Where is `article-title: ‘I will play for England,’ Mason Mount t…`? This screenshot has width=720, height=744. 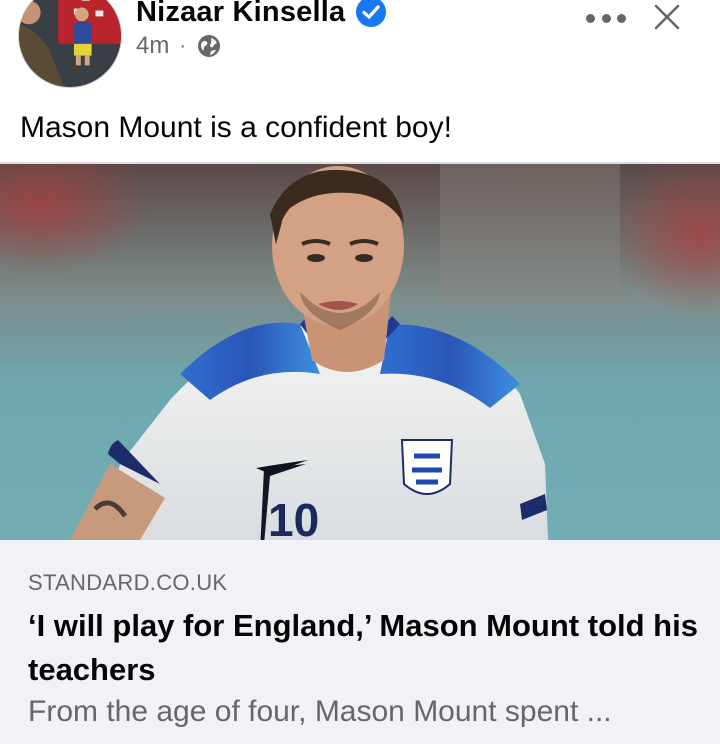
article-title: ‘I will play for England,’ Mason Mount t… is located at coordinates (363, 648).